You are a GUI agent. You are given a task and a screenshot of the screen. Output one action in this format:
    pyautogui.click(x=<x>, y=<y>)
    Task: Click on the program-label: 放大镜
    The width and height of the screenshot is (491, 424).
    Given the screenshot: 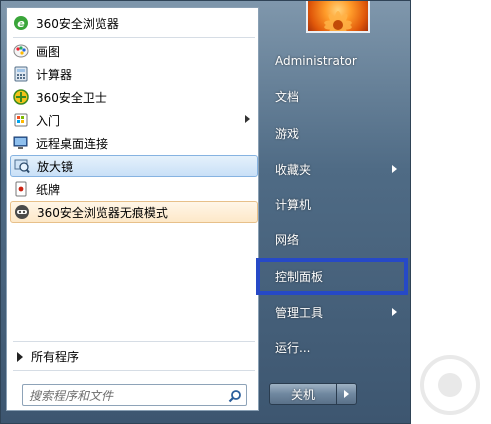 What is the action you would take?
    pyautogui.click(x=55, y=166)
    